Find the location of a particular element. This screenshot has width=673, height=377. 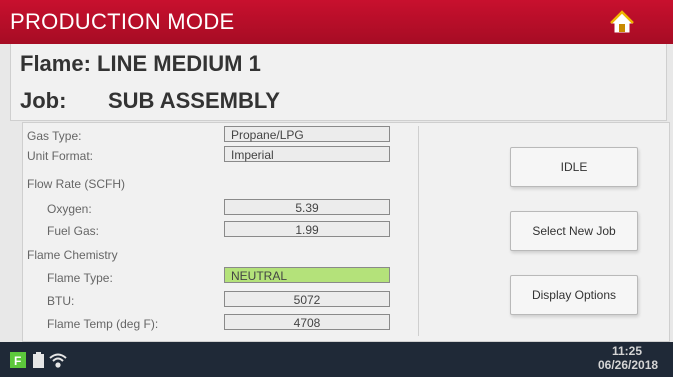

fuel-gas-field: 1.99 is located at coordinates (307, 229).